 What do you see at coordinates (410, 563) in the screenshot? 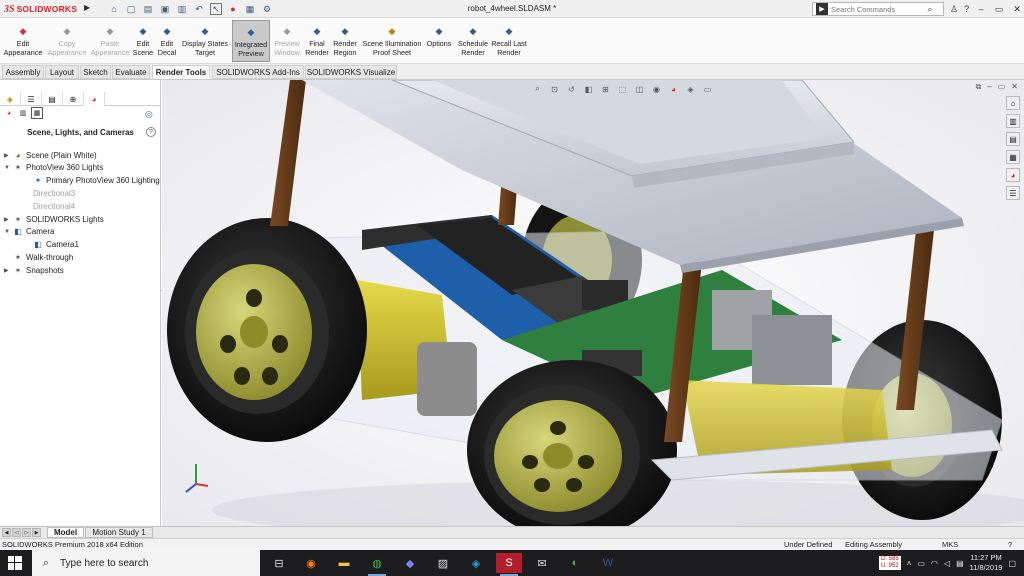
I see `teams-icon: ◆` at bounding box center [410, 563].